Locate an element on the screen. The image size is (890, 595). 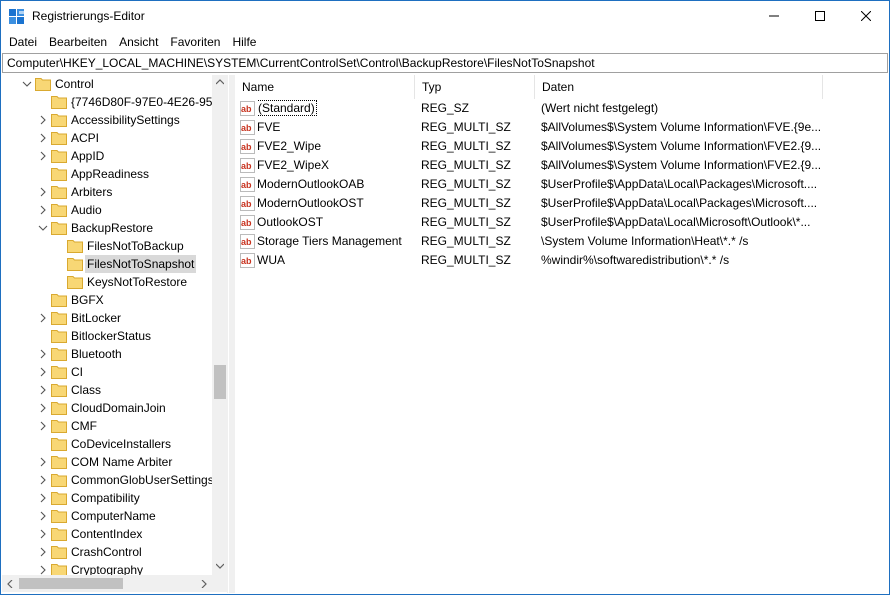
tree-item: AccessibilitySettings is located at coordinates (107, 120).